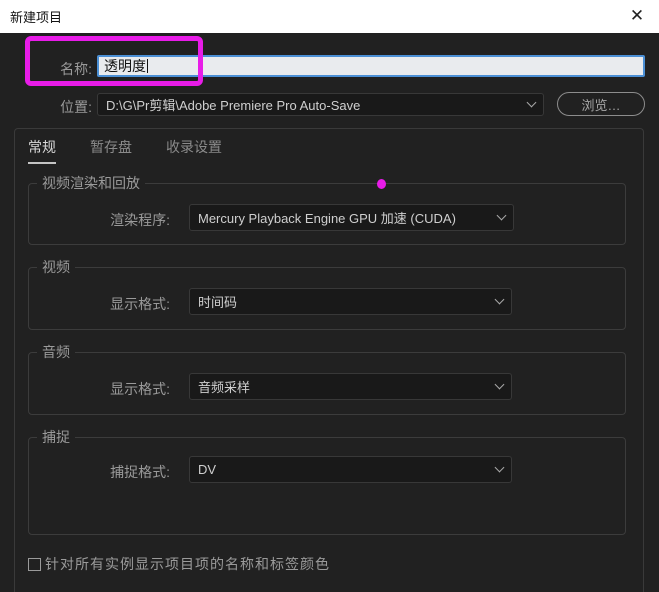 This screenshot has height=592, width=659. What do you see at coordinates (125, 66) in the screenshot?
I see `project-name-value: 透明度` at bounding box center [125, 66].